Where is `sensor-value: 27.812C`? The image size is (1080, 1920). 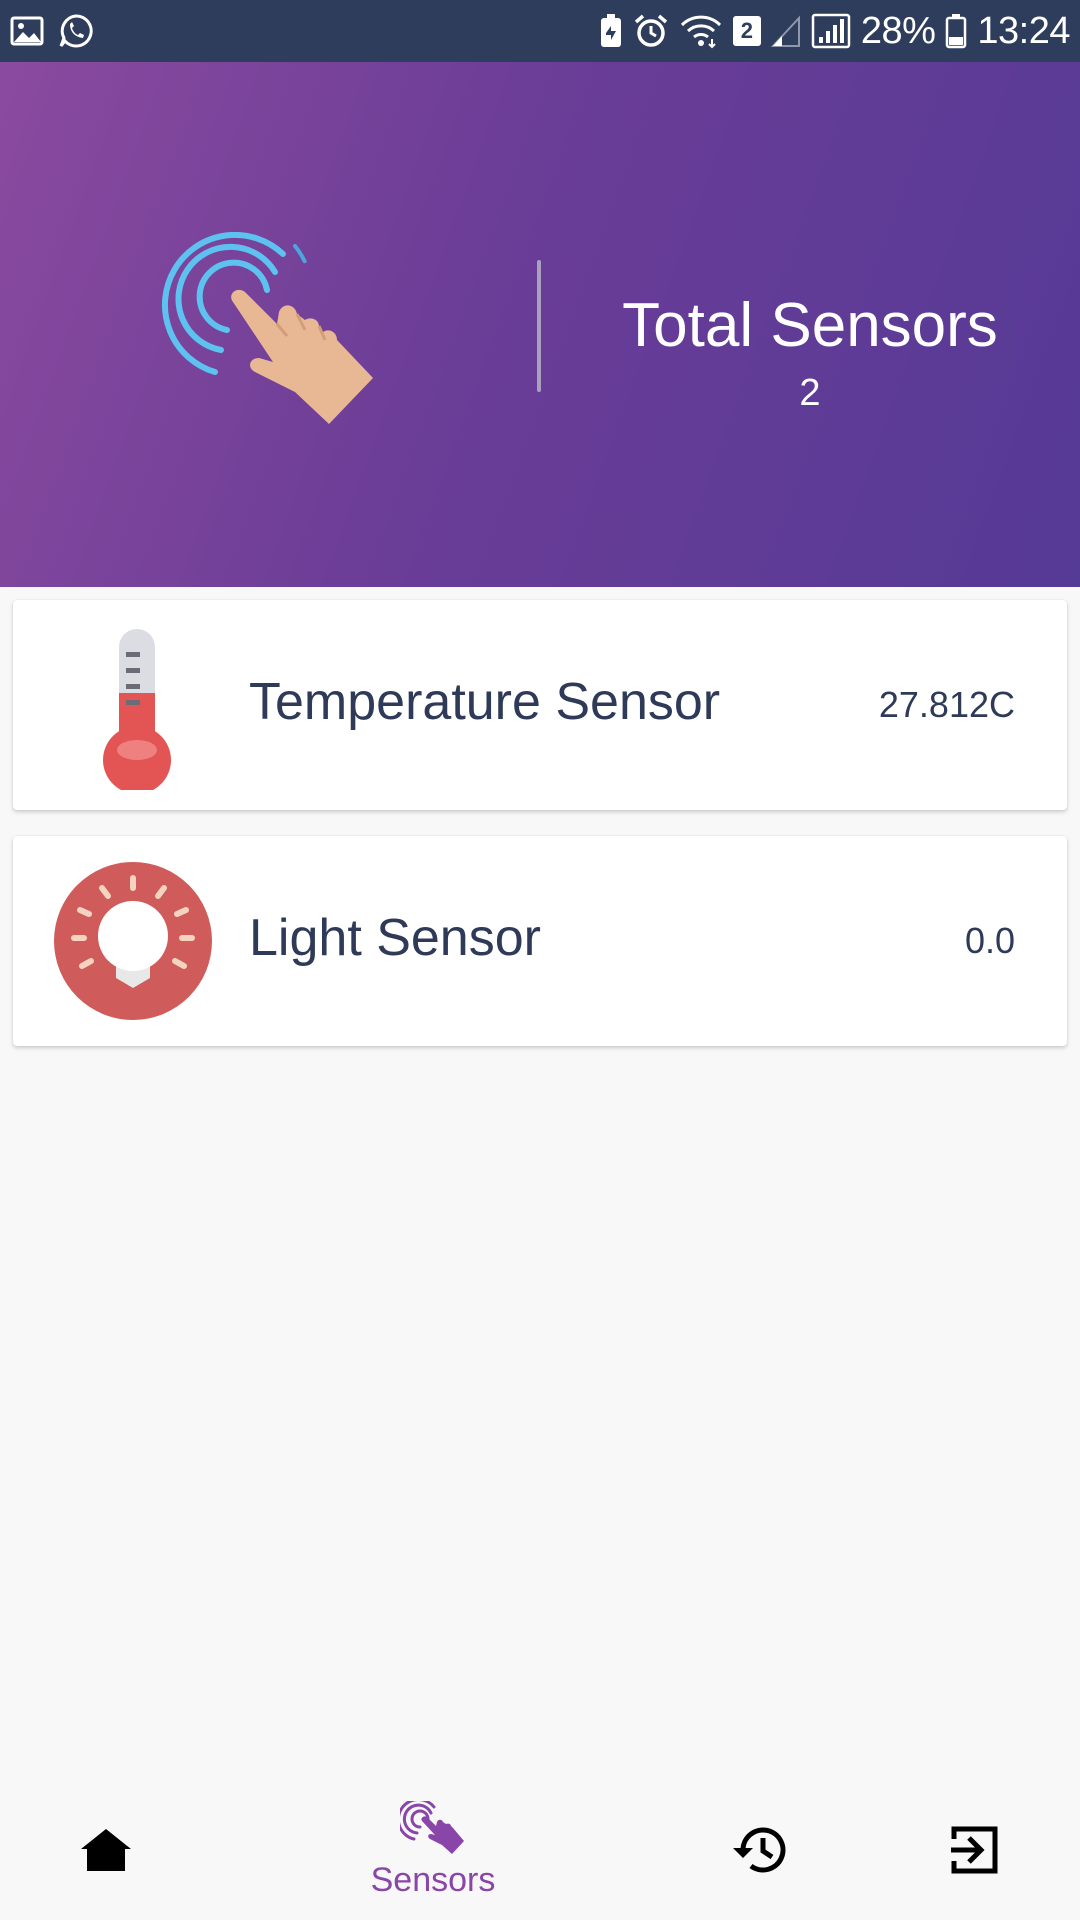
sensor-value: 27.812C is located at coordinates (946, 704).